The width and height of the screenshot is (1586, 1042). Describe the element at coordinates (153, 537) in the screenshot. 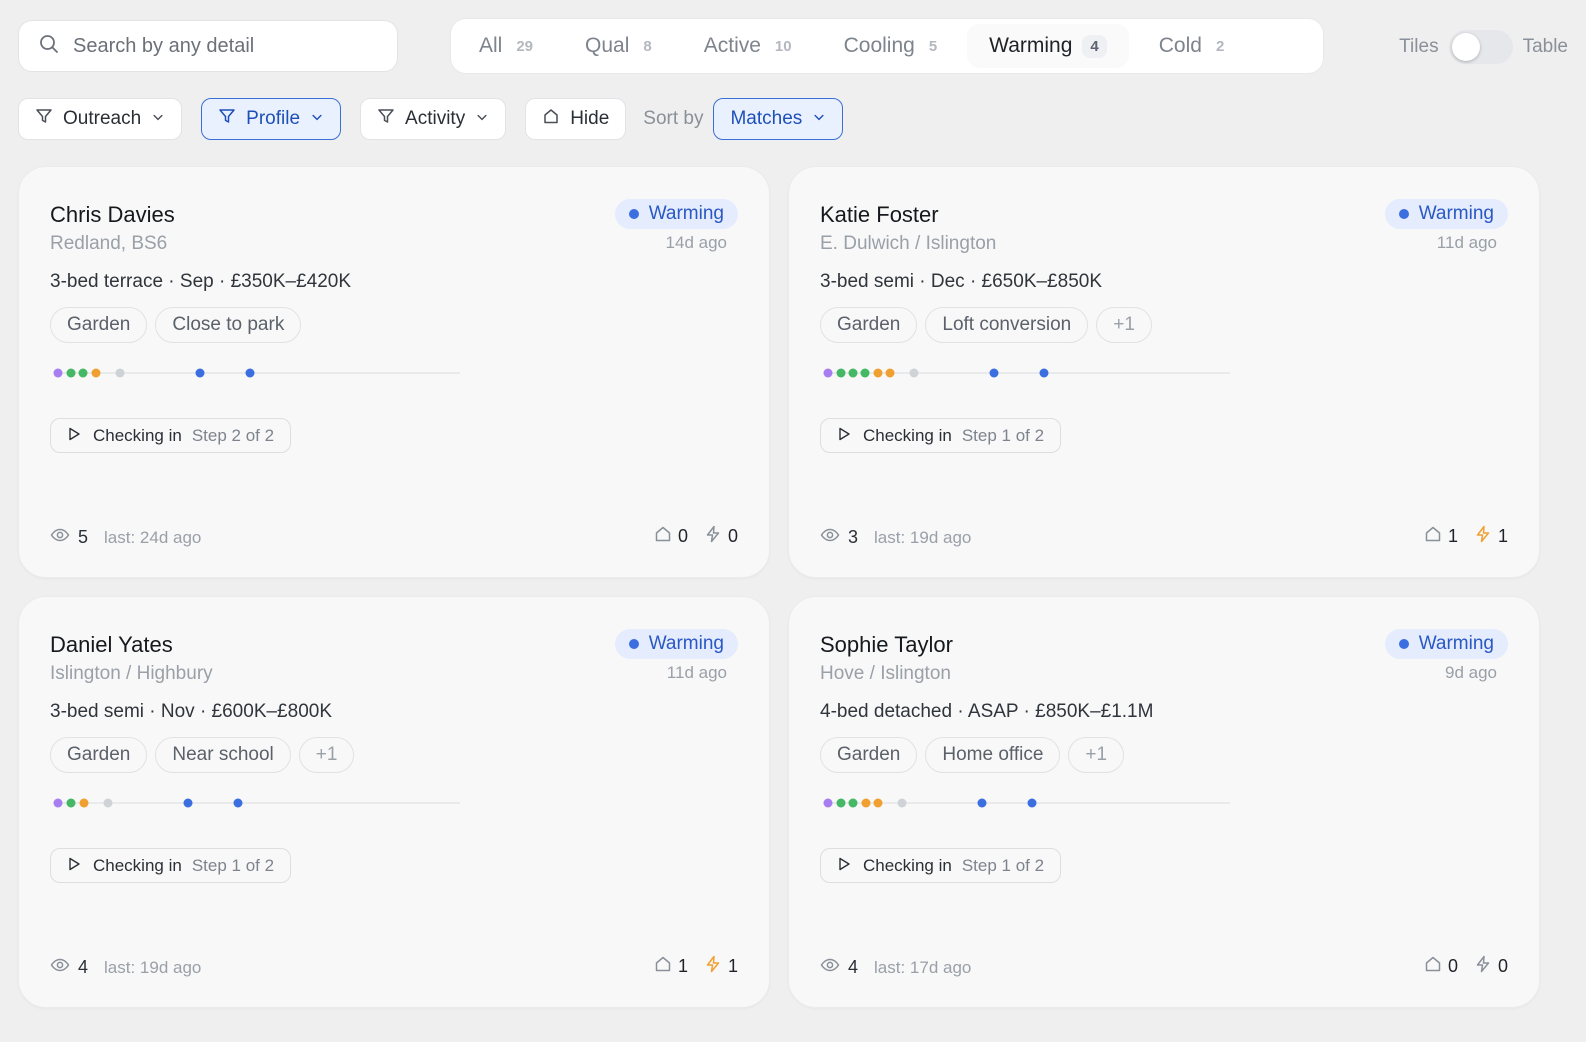

I see `last-viewed: last: 24d ago` at that location.